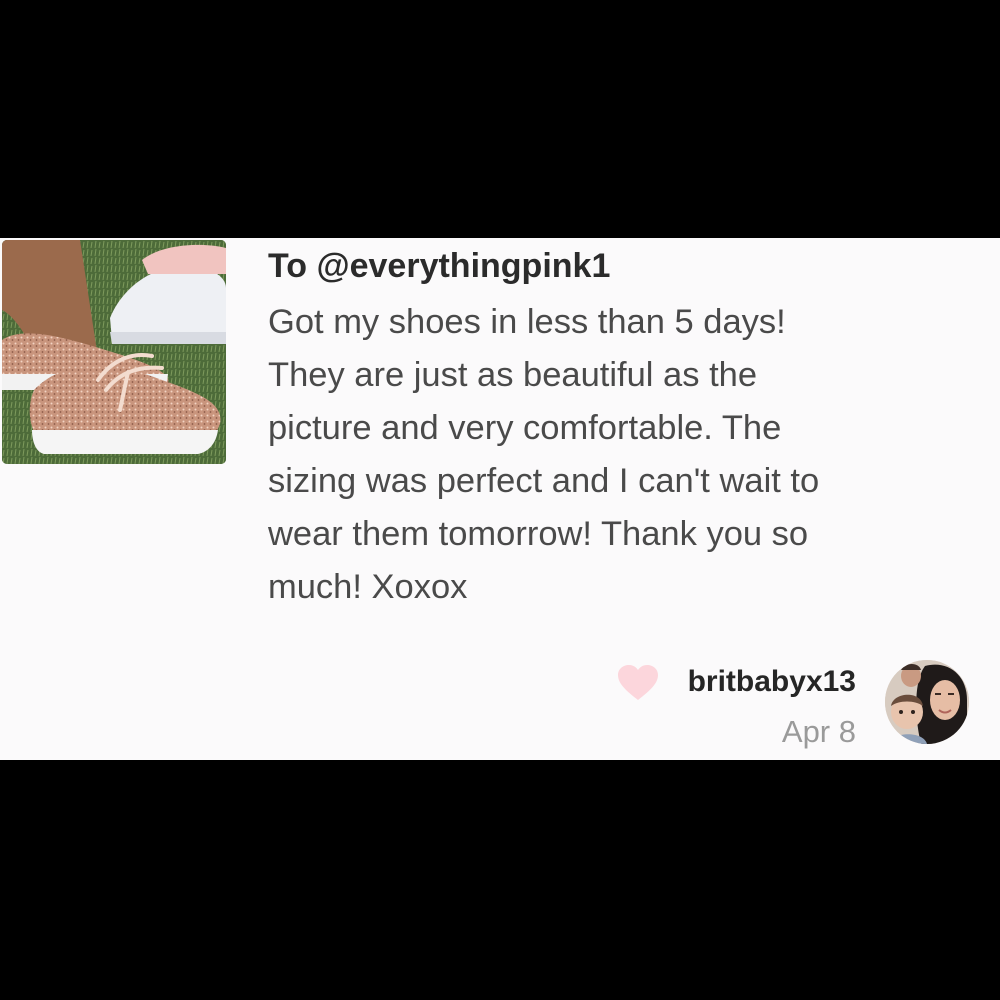 Image resolution: width=1000 pixels, height=1000 pixels. What do you see at coordinates (618, 266) in the screenshot?
I see `review-recipient: To @everythingpink1` at bounding box center [618, 266].